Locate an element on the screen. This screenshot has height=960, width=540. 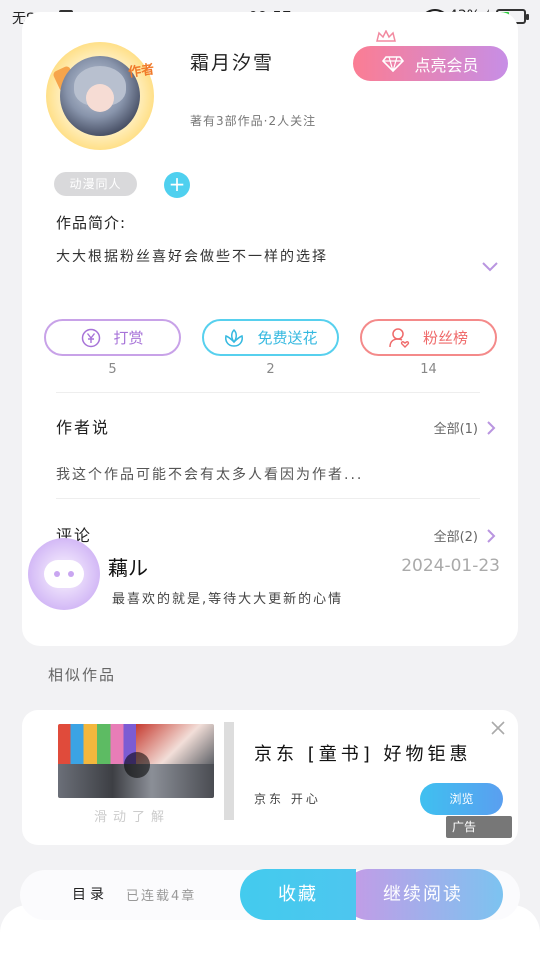
avatar-face is located at coordinates (100, 98).